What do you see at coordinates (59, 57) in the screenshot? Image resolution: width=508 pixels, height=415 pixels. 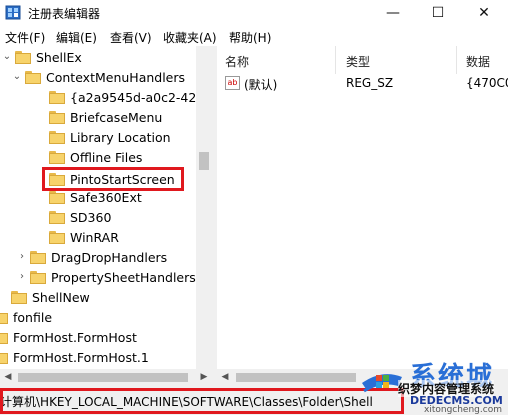 I see `tree-node-label: ShellEx` at bounding box center [59, 57].